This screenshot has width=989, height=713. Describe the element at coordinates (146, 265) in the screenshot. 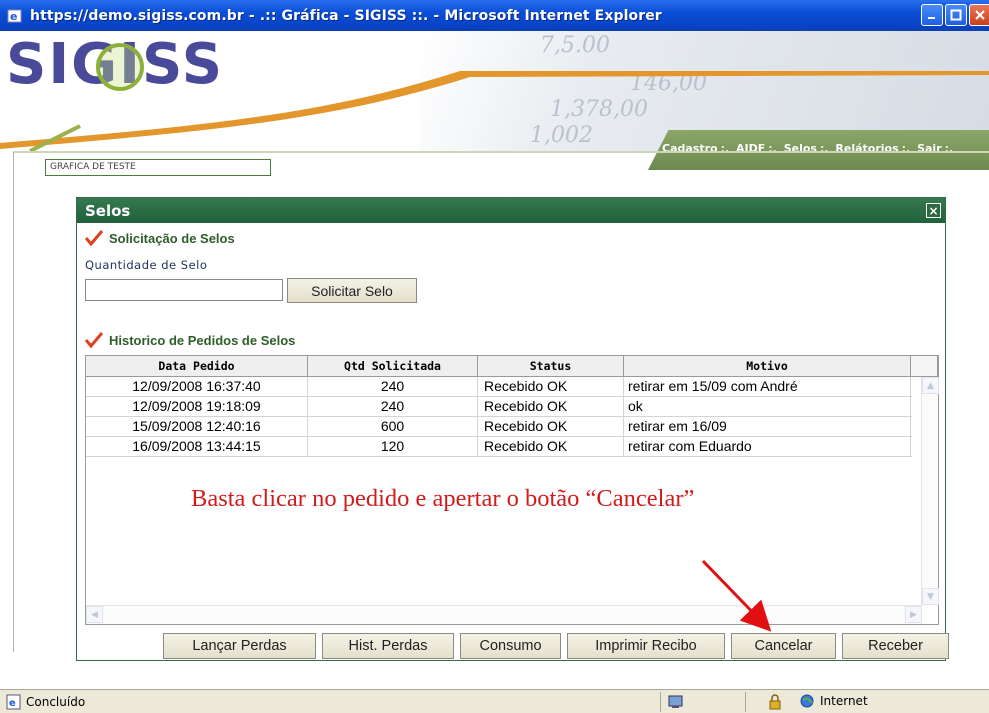

I see `quantity-label: Quantidade de Selo` at that location.